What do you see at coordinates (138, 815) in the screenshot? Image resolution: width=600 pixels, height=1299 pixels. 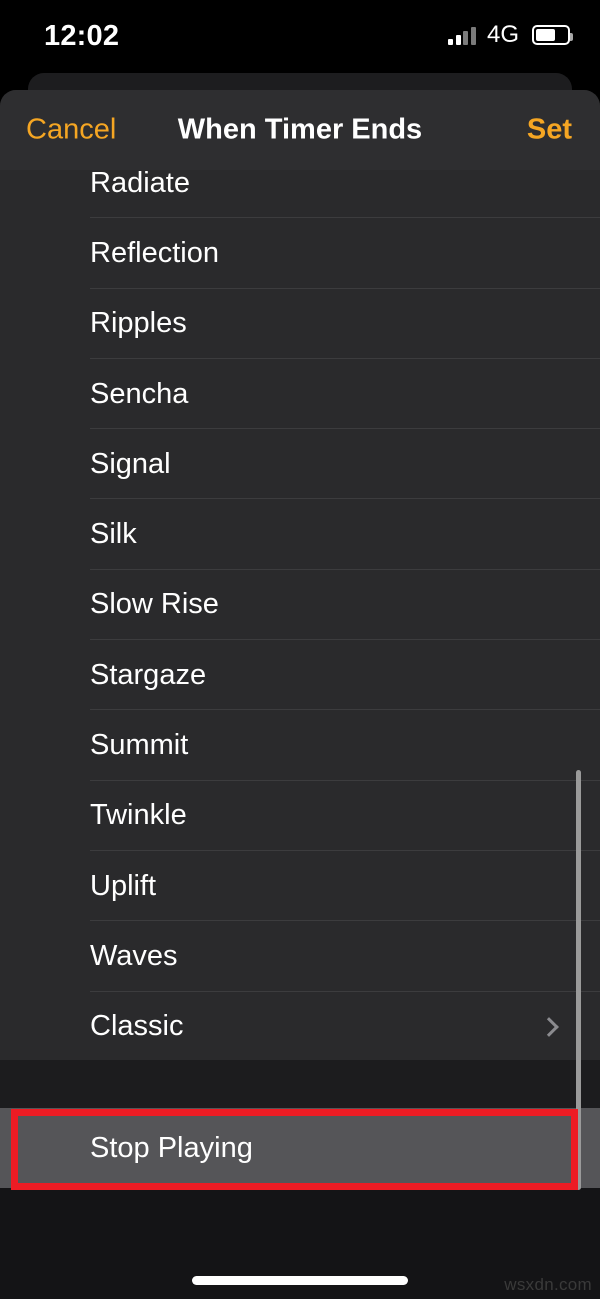 I see `tone-list-item-label: Twinkle` at bounding box center [138, 815].